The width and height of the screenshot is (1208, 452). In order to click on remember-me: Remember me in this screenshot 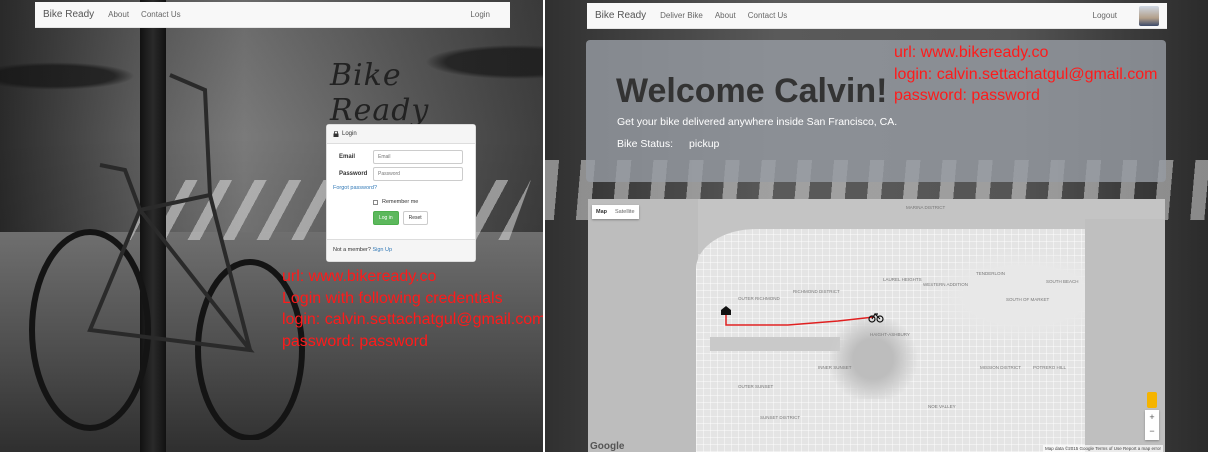, I will do `click(424, 202)`.